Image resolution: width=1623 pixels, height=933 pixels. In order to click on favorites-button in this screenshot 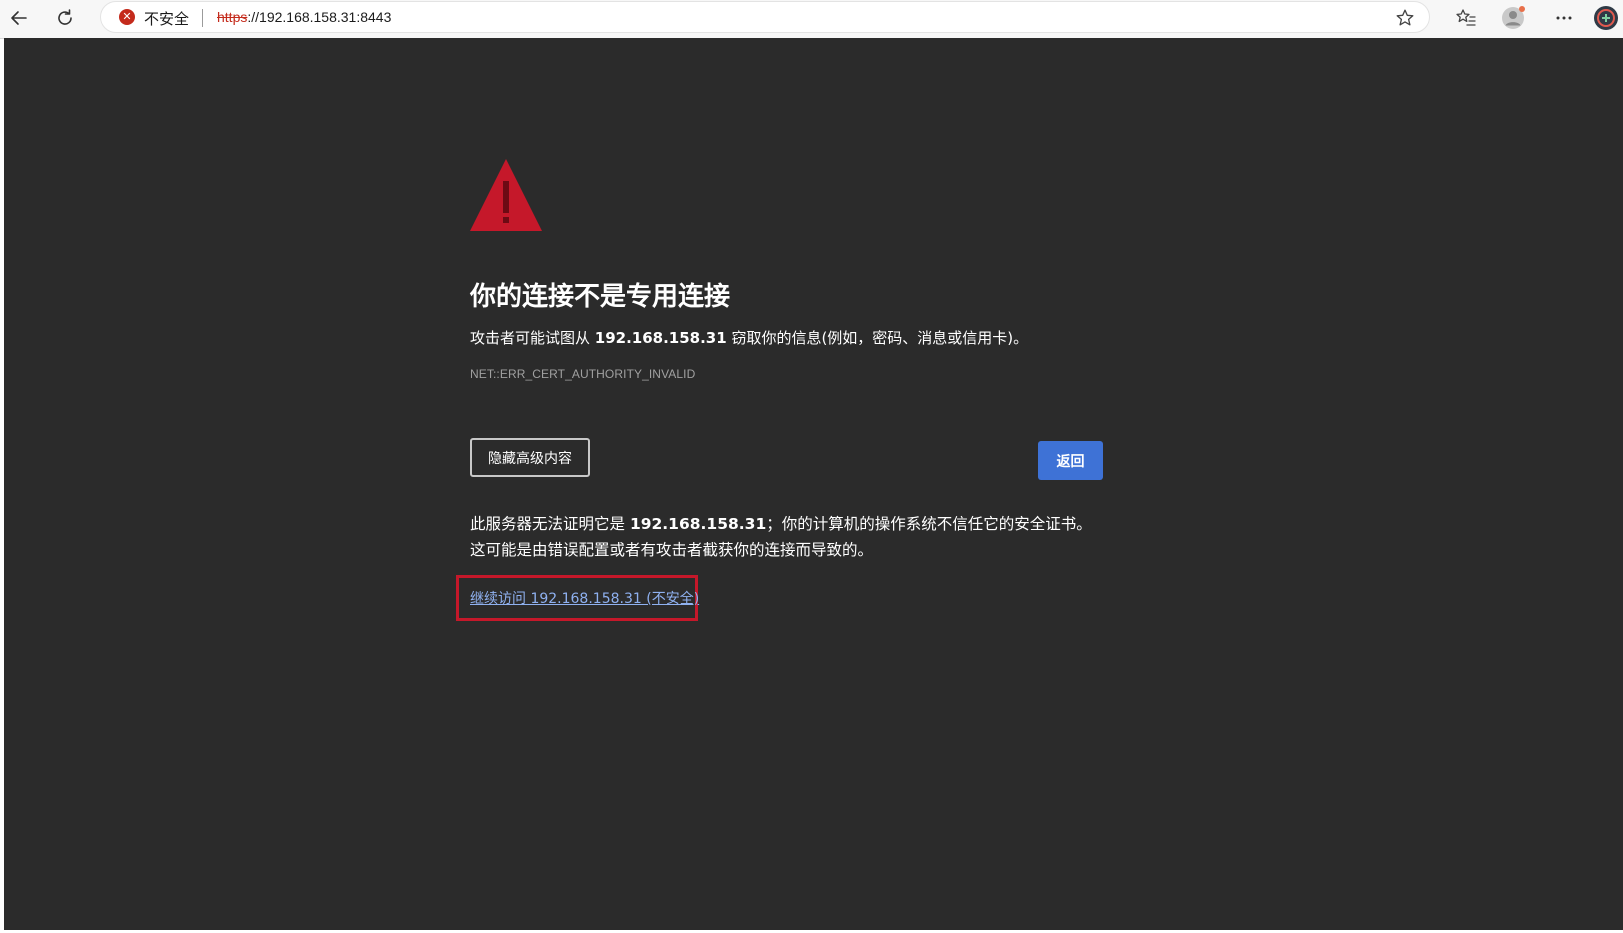, I will do `click(1466, 18)`.